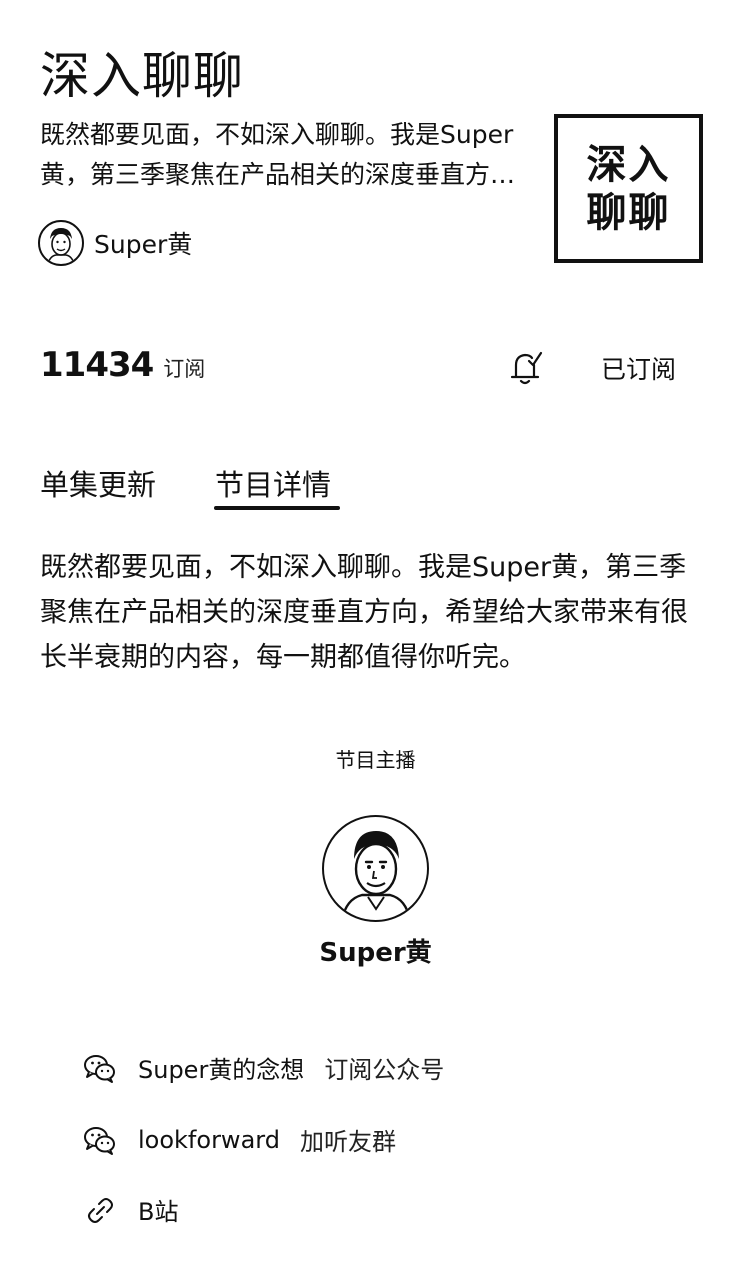 This screenshot has height=1280, width=751. What do you see at coordinates (100, 1210) in the screenshot?
I see `link-icon` at bounding box center [100, 1210].